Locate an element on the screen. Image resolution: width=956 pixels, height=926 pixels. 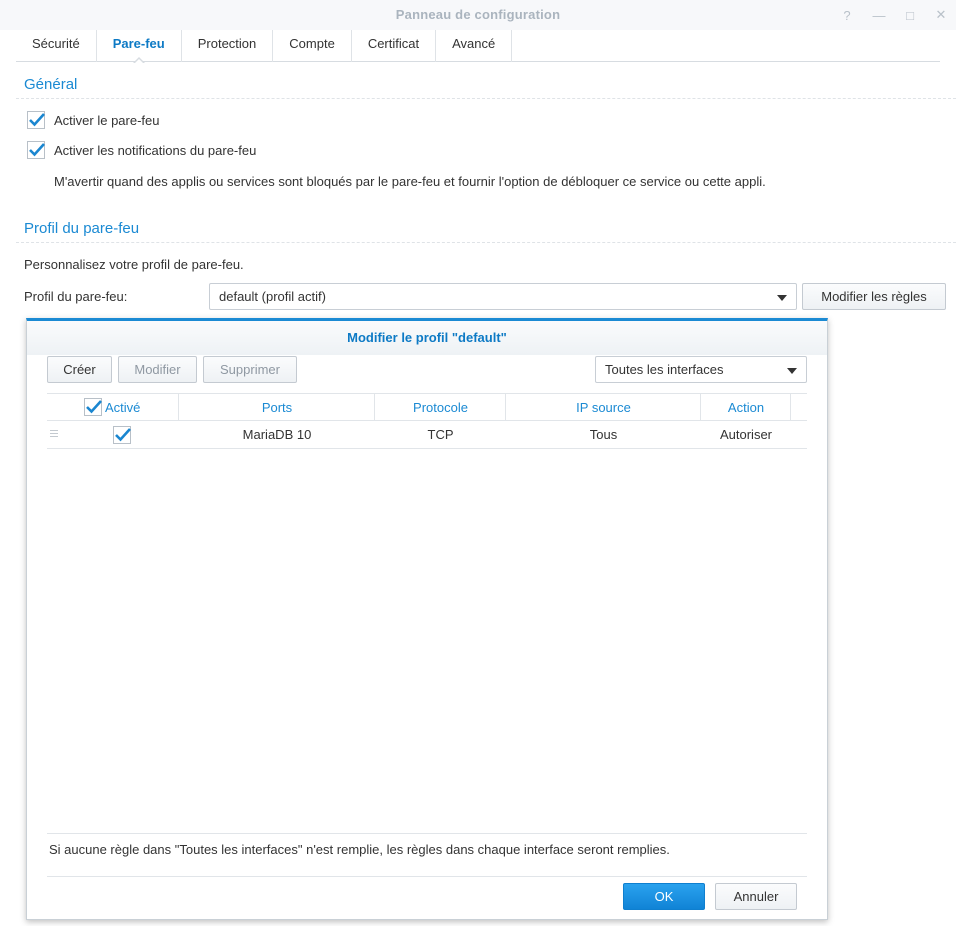
column-header-ports: Ports is located at coordinates (277, 407).